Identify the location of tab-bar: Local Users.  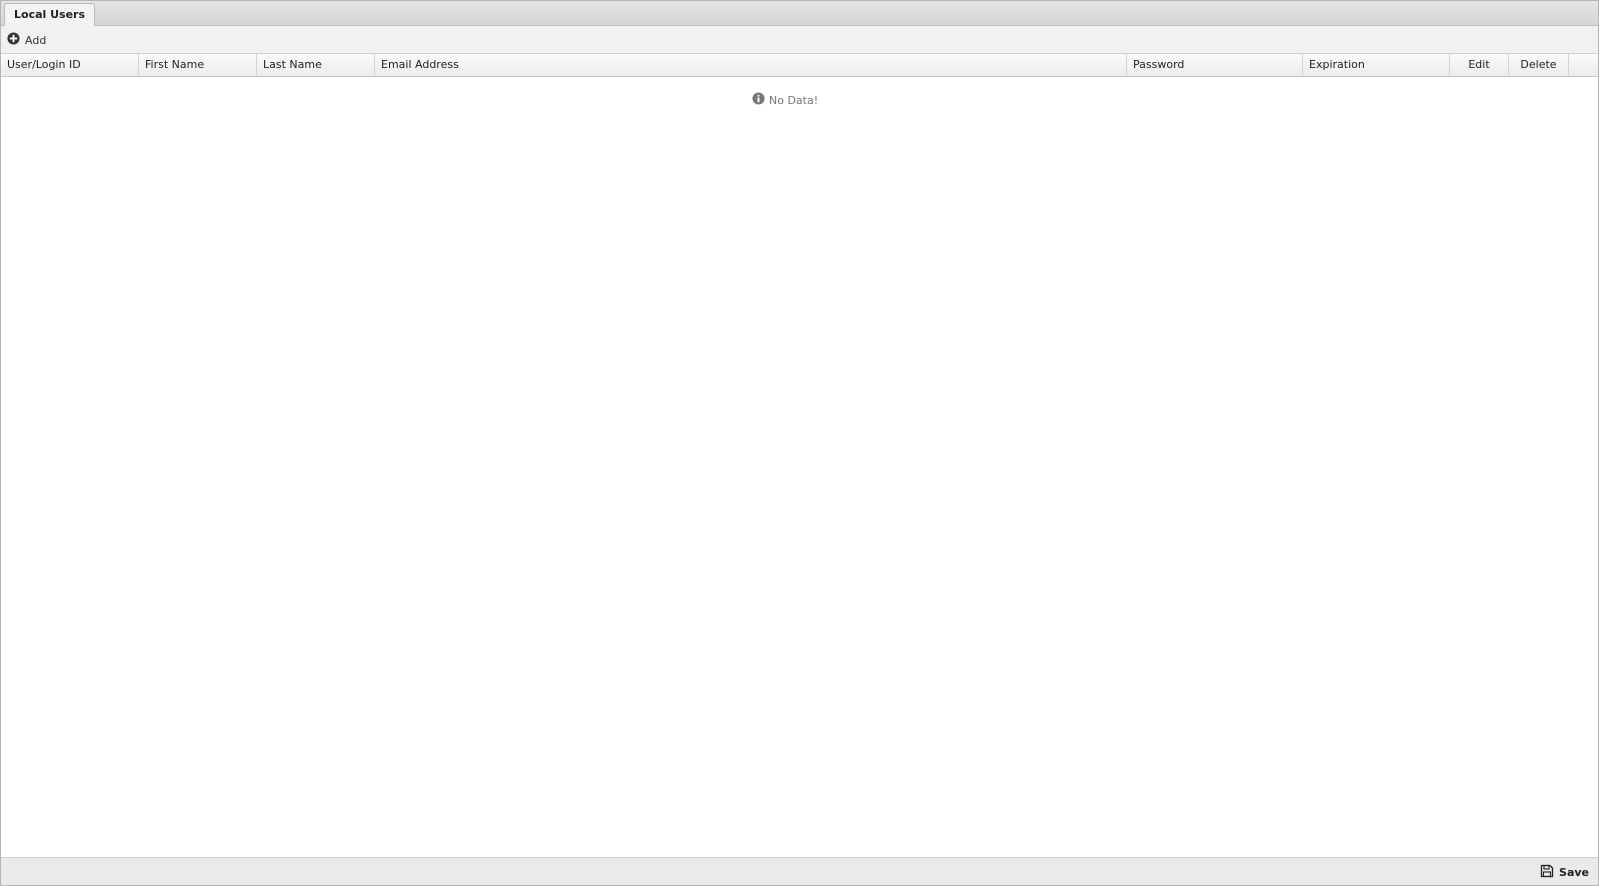
(799, 13).